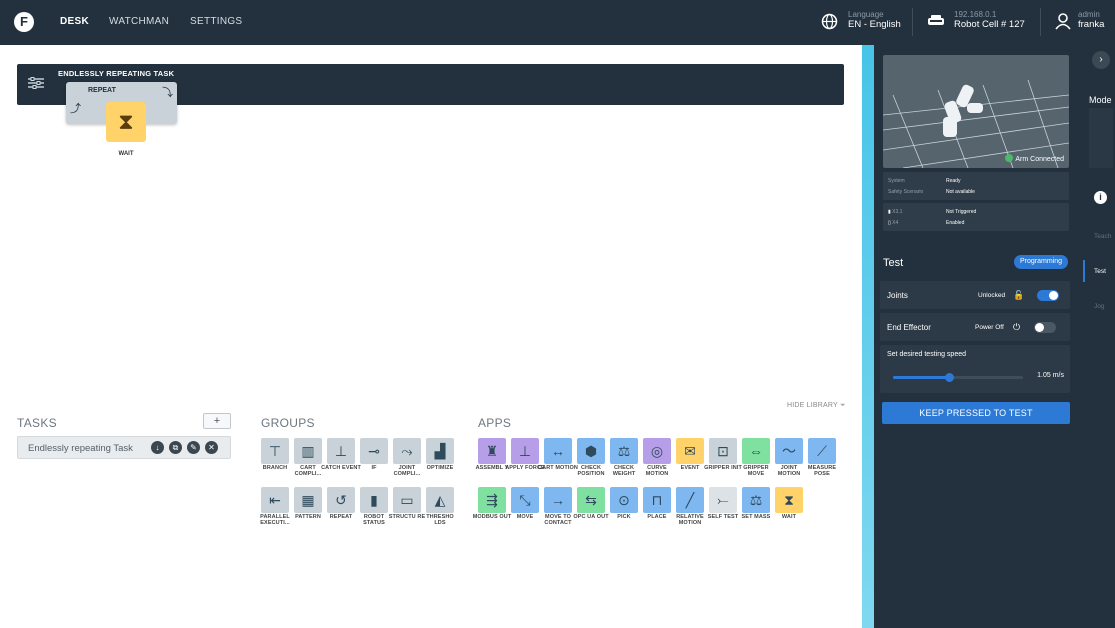  I want to click on nav-desk: DESK, so click(74, 21).